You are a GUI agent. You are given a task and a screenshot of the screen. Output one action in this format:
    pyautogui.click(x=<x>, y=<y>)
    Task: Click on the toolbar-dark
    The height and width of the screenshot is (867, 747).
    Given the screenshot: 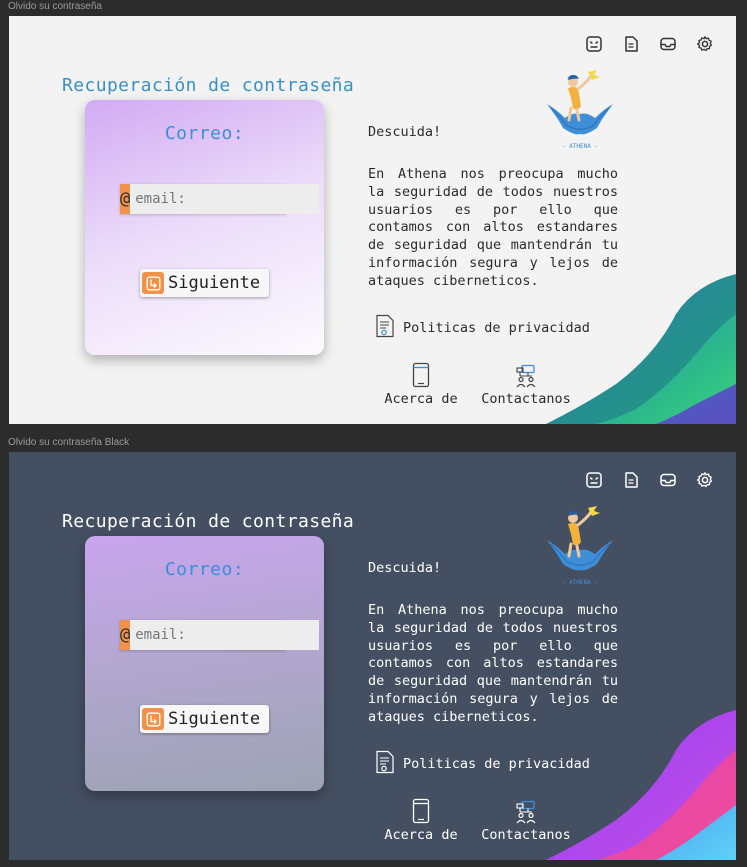 What is the action you would take?
    pyautogui.click(x=649, y=480)
    